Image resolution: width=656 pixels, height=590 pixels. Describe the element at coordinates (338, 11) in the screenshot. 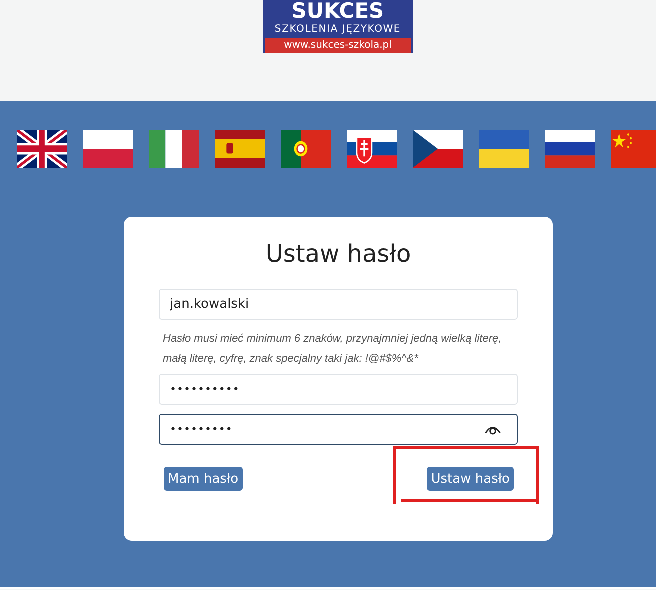

I see `logo-name: SUKCES` at that location.